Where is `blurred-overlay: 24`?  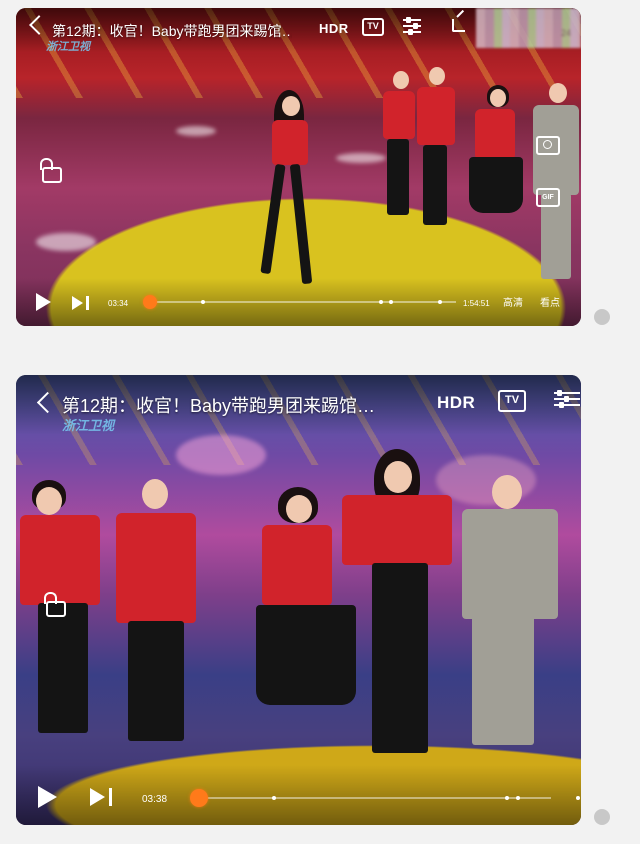 blurred-overlay: 24 is located at coordinates (528, 28).